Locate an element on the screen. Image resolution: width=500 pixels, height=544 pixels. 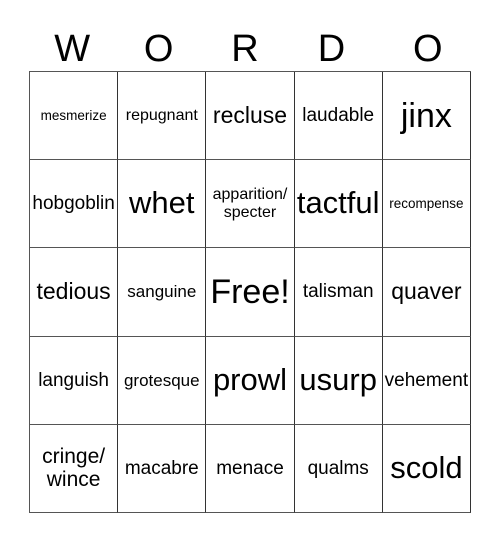
bingo-cell-label: vehement is located at coordinates (426, 380).